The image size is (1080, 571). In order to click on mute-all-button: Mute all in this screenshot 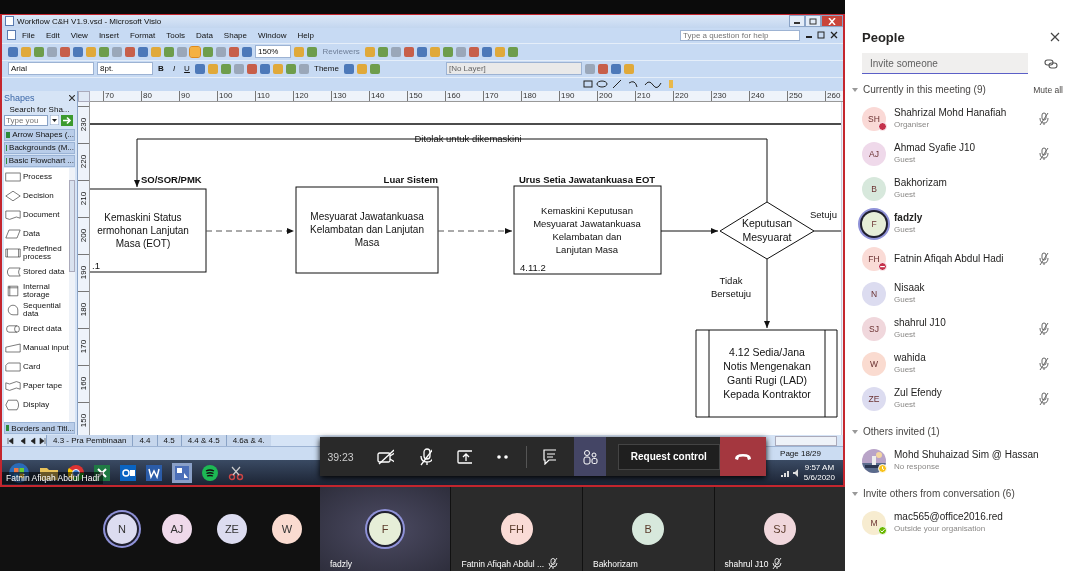, I will do `click(1048, 89)`.